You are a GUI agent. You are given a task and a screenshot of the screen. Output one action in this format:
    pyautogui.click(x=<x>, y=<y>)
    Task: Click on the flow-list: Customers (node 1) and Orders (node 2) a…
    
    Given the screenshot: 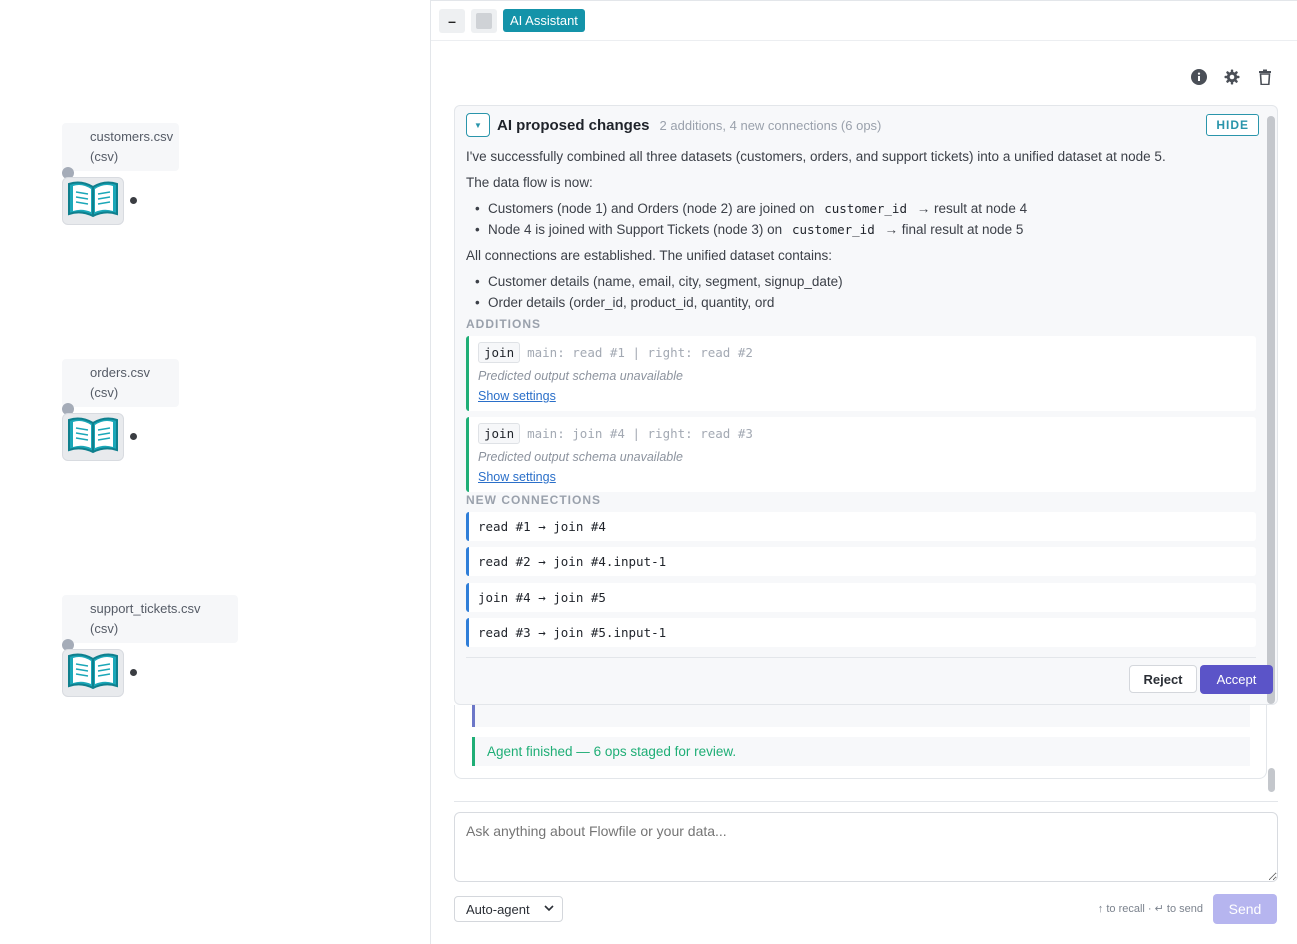 What is the action you would take?
    pyautogui.click(x=861, y=219)
    